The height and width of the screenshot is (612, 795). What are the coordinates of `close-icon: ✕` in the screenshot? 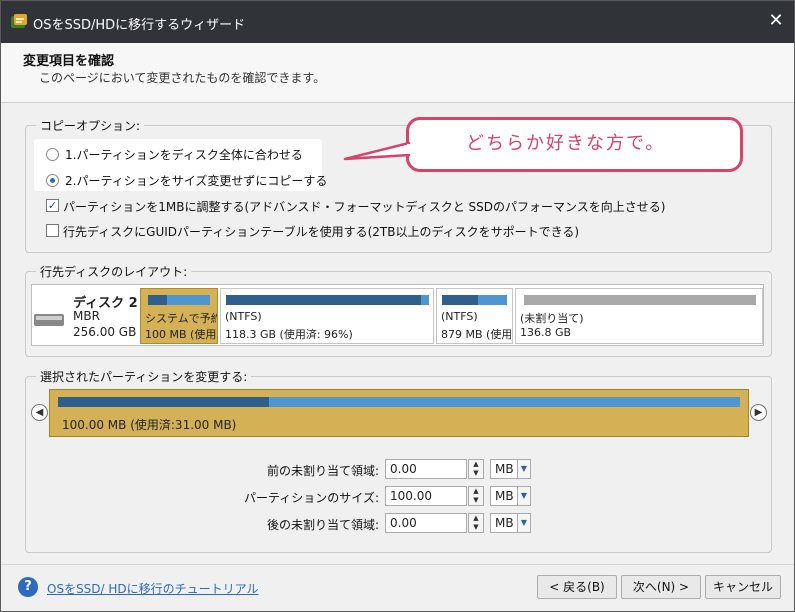 It's located at (776, 21).